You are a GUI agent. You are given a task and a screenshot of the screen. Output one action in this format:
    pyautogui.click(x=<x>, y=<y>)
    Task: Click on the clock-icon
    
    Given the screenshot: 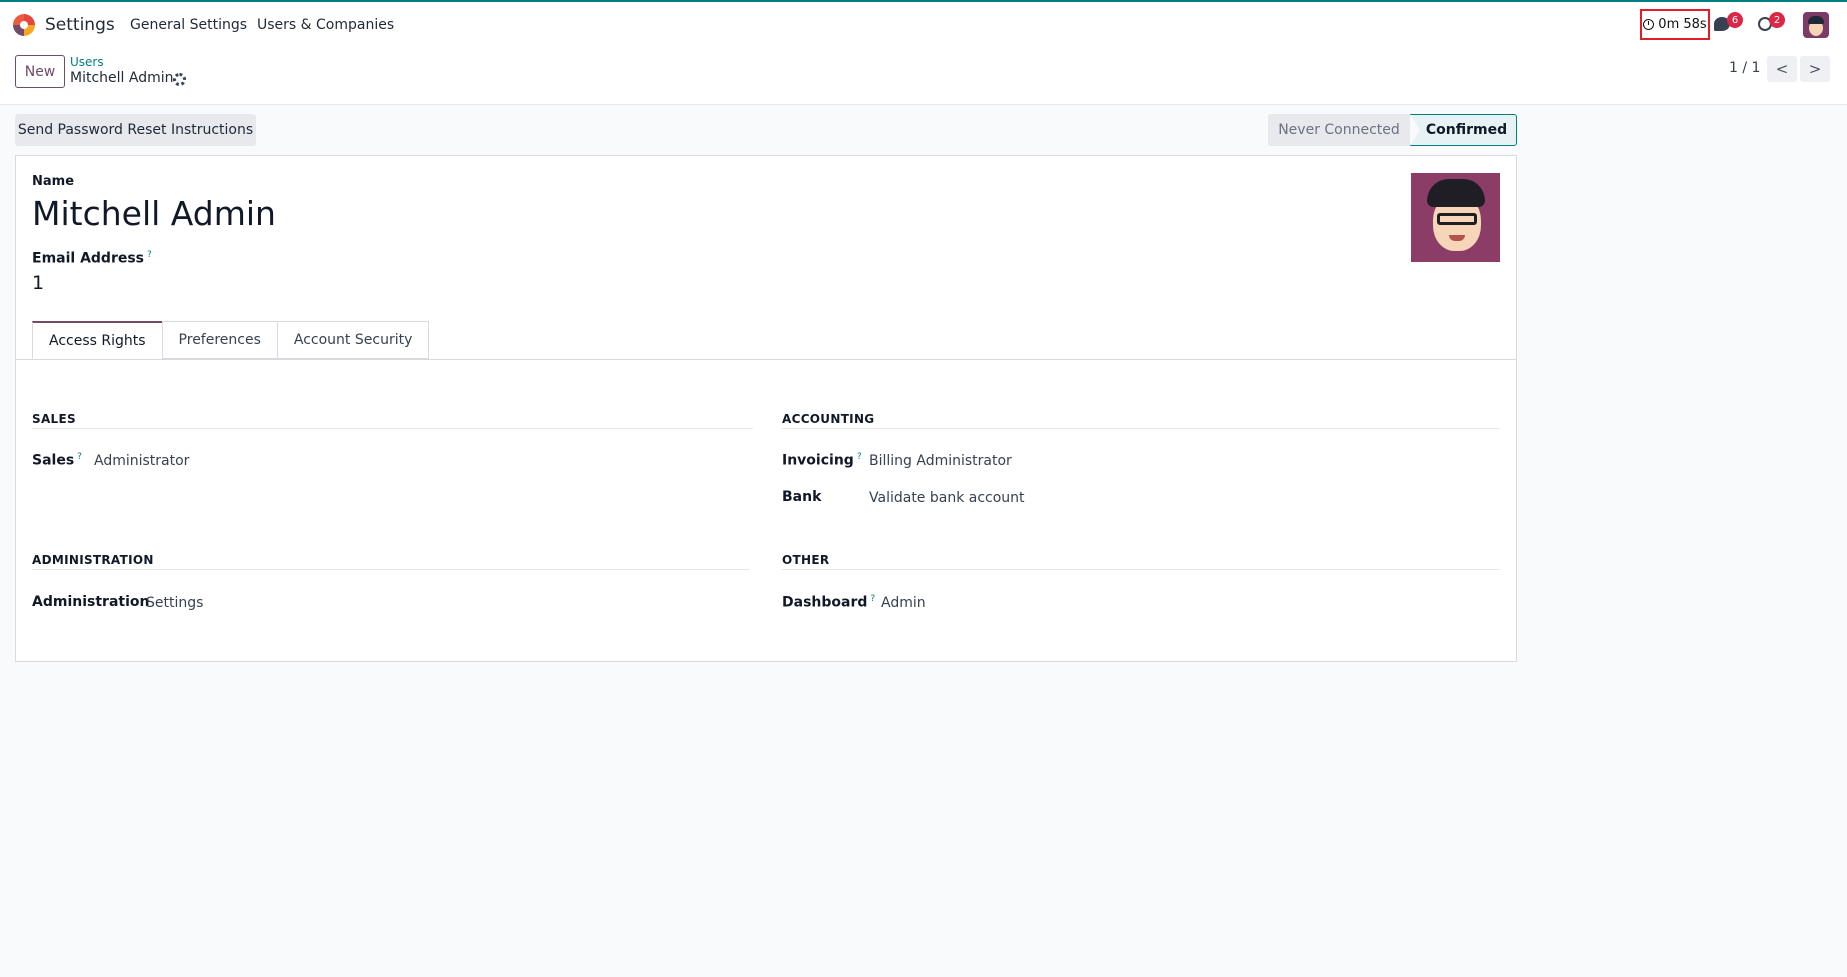 What is the action you would take?
    pyautogui.click(x=1649, y=24)
    